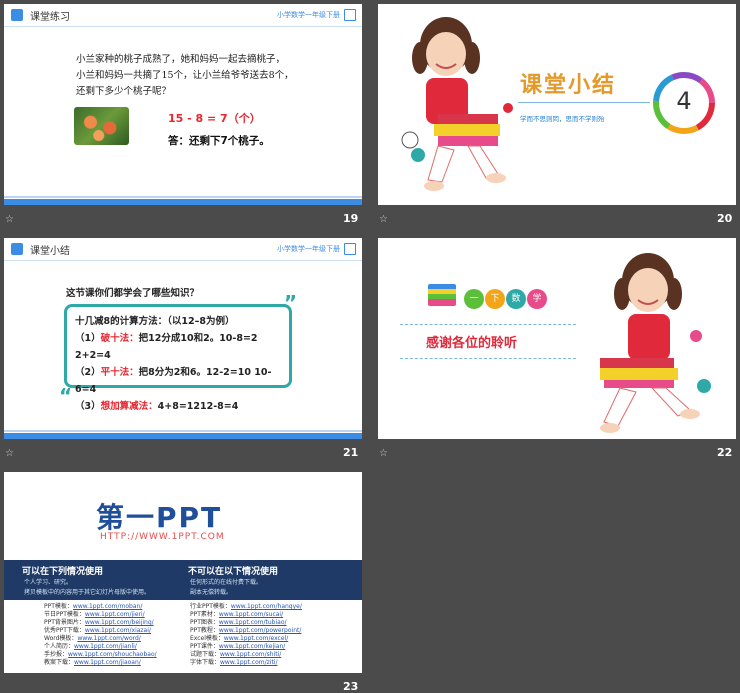 The width and height of the screenshot is (740, 693). I want to click on slide-21-transition-icon: ☆, so click(9, 453).